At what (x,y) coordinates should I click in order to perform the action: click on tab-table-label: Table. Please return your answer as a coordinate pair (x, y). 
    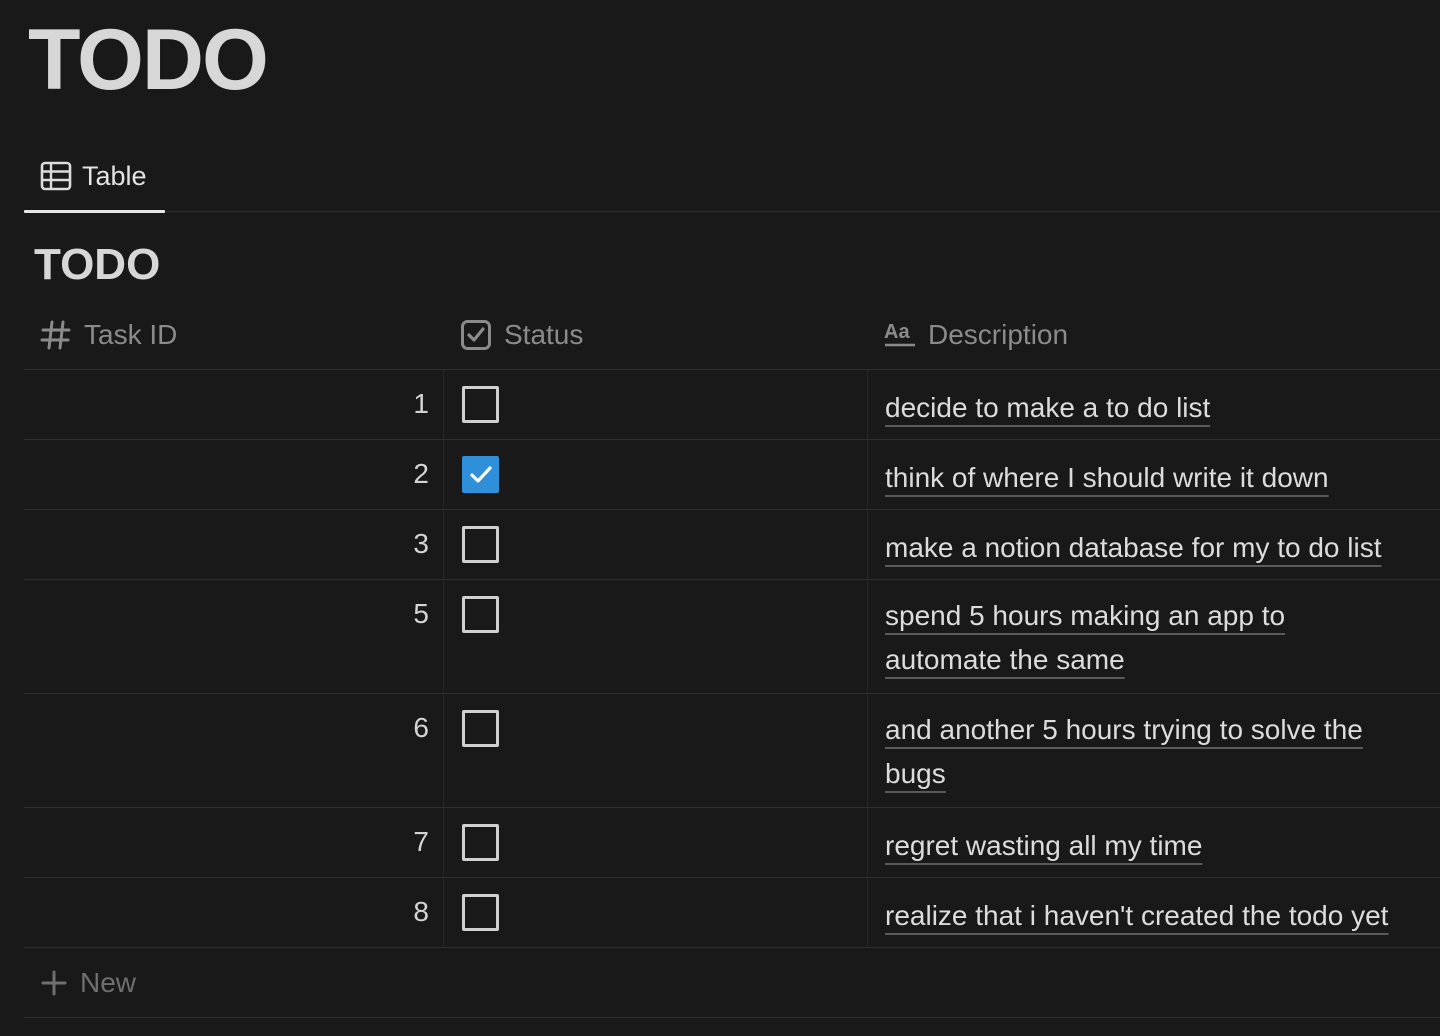
    Looking at the image, I should click on (114, 175).